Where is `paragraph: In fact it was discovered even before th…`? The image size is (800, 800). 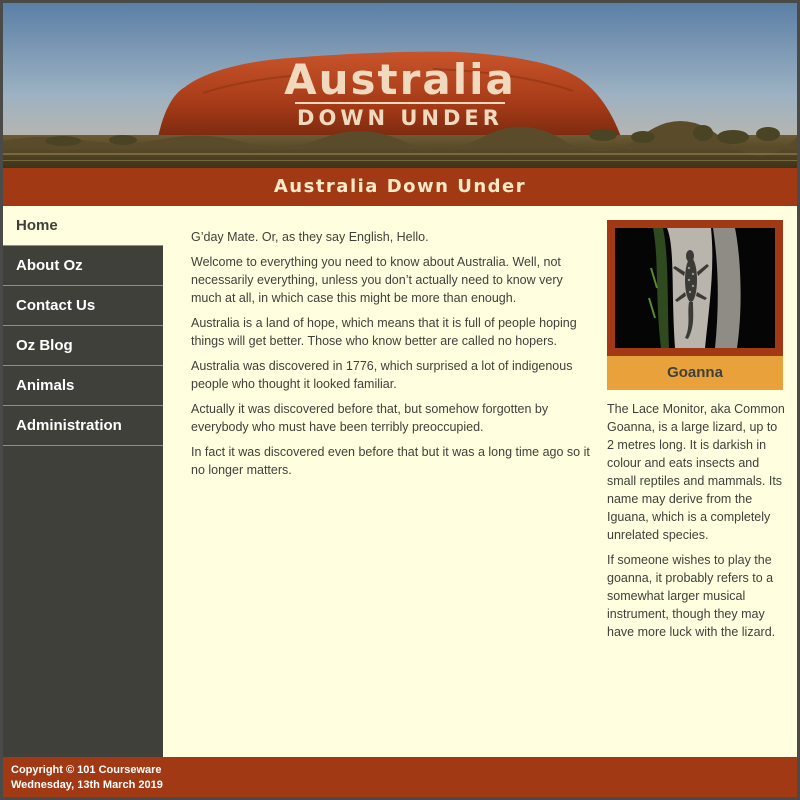
paragraph: In fact it was discovered even before th… is located at coordinates (390, 461).